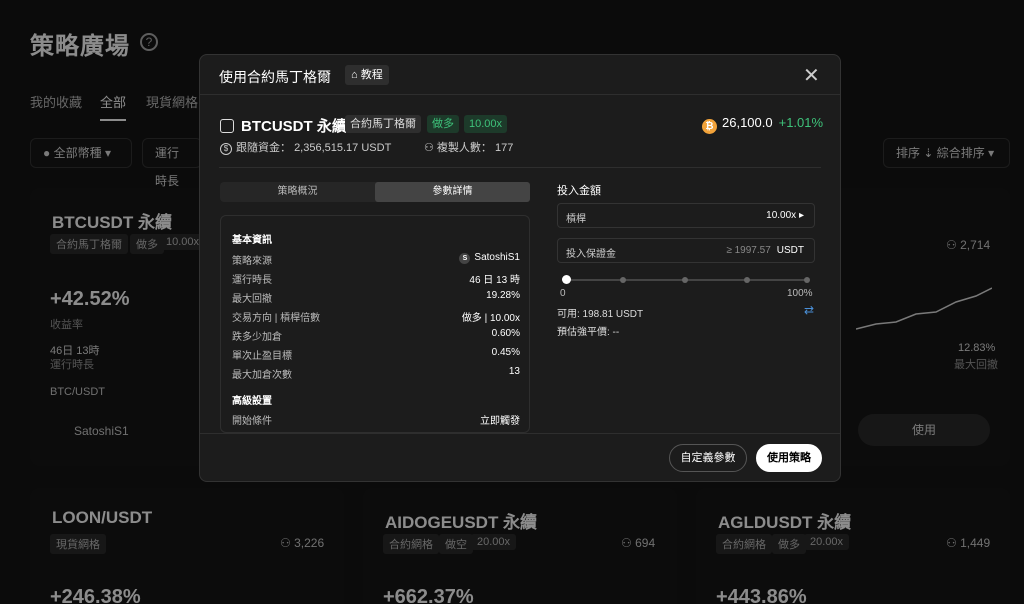  I want to click on param-row: 跌多少加倉 0.60%, so click(376, 335).